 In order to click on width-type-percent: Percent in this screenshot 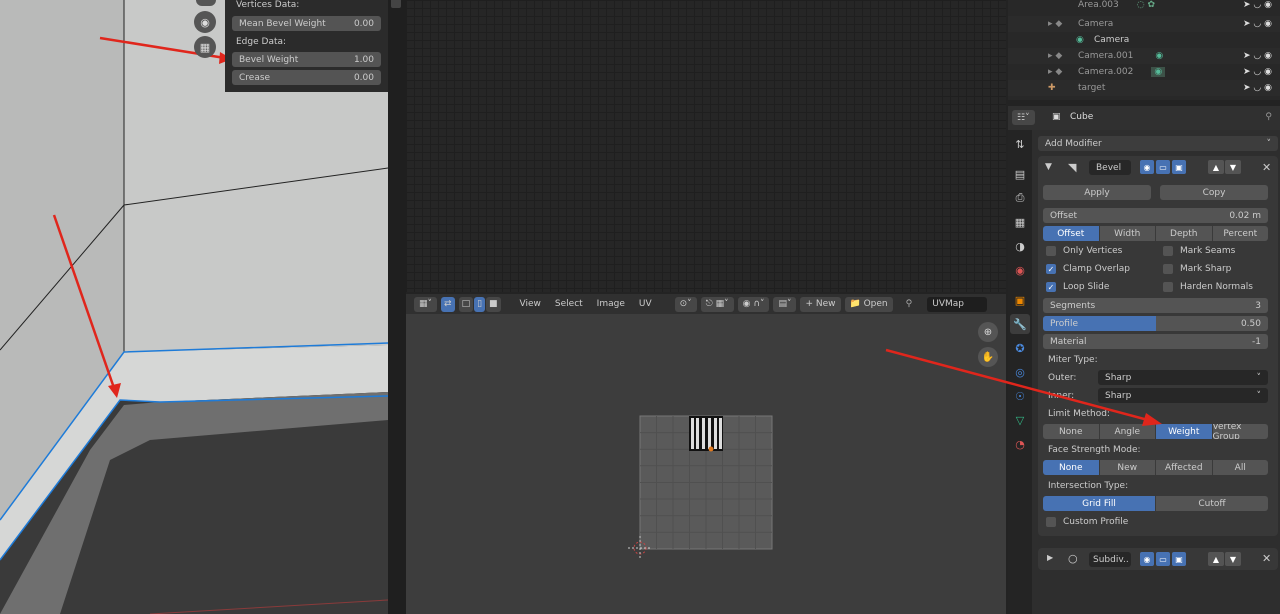, I will do `click(1240, 233)`.